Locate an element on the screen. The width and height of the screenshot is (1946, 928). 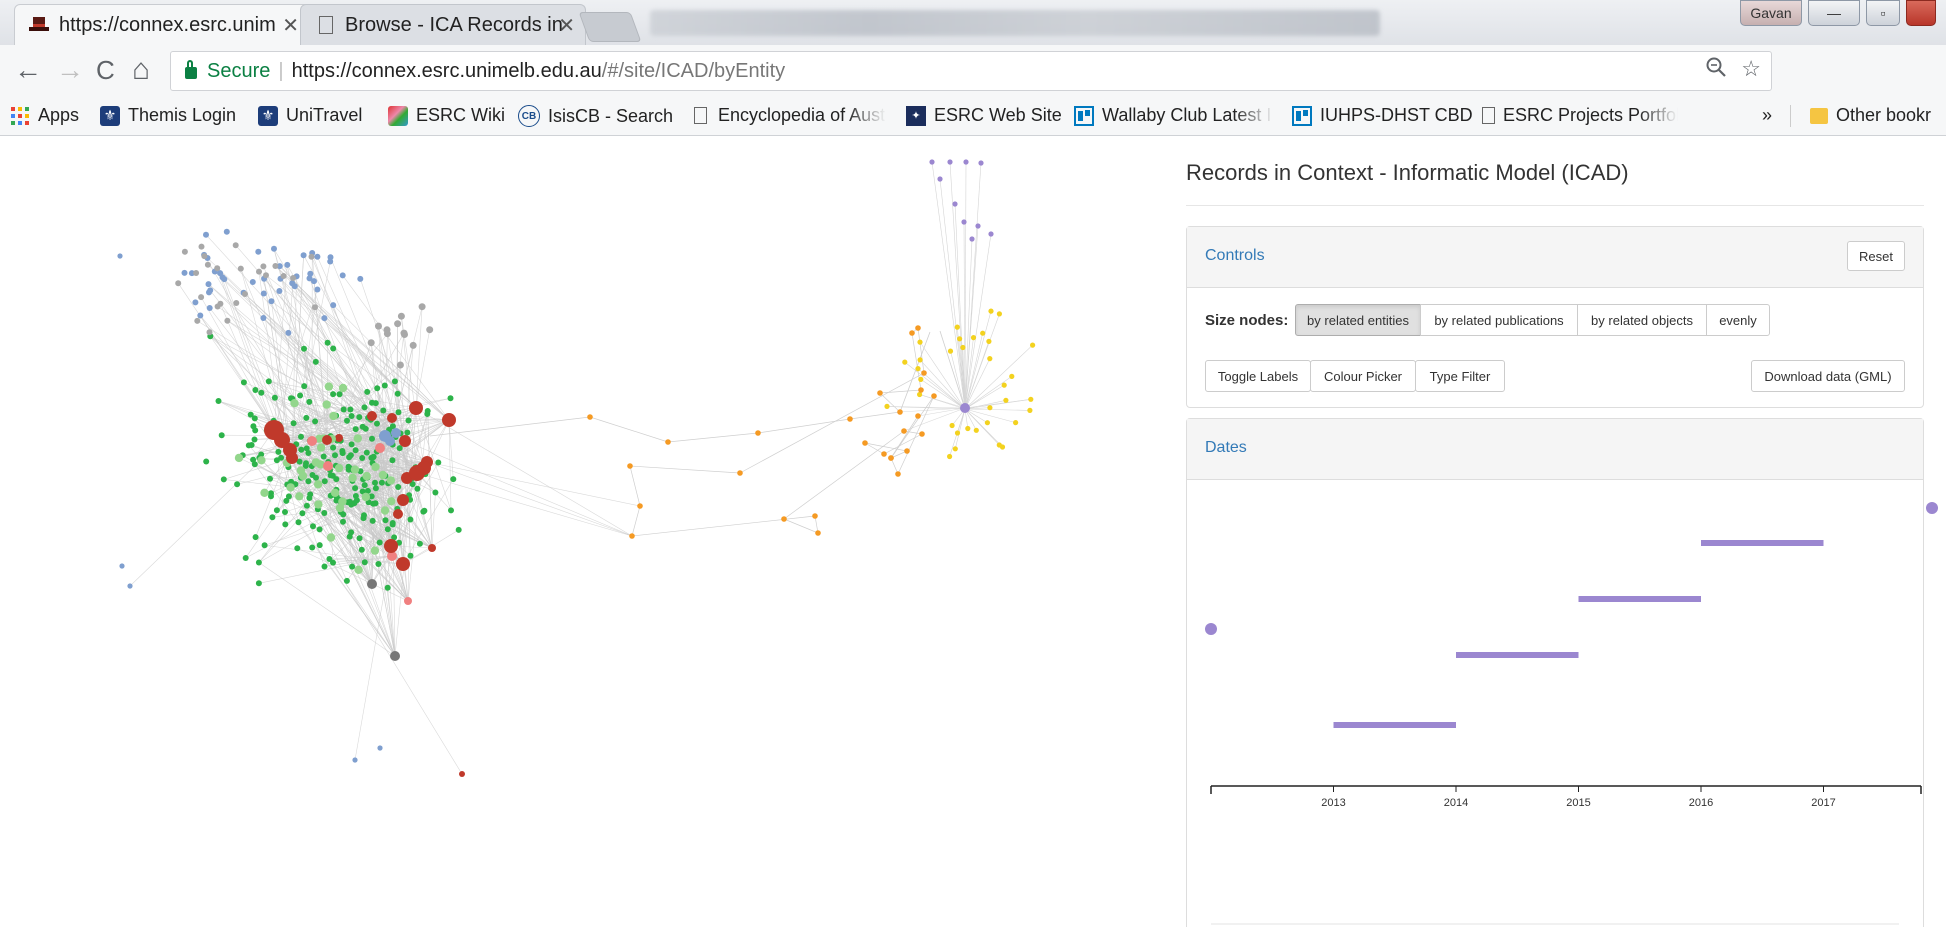
maximize-button: ▫ is located at coordinates (1883, 13).